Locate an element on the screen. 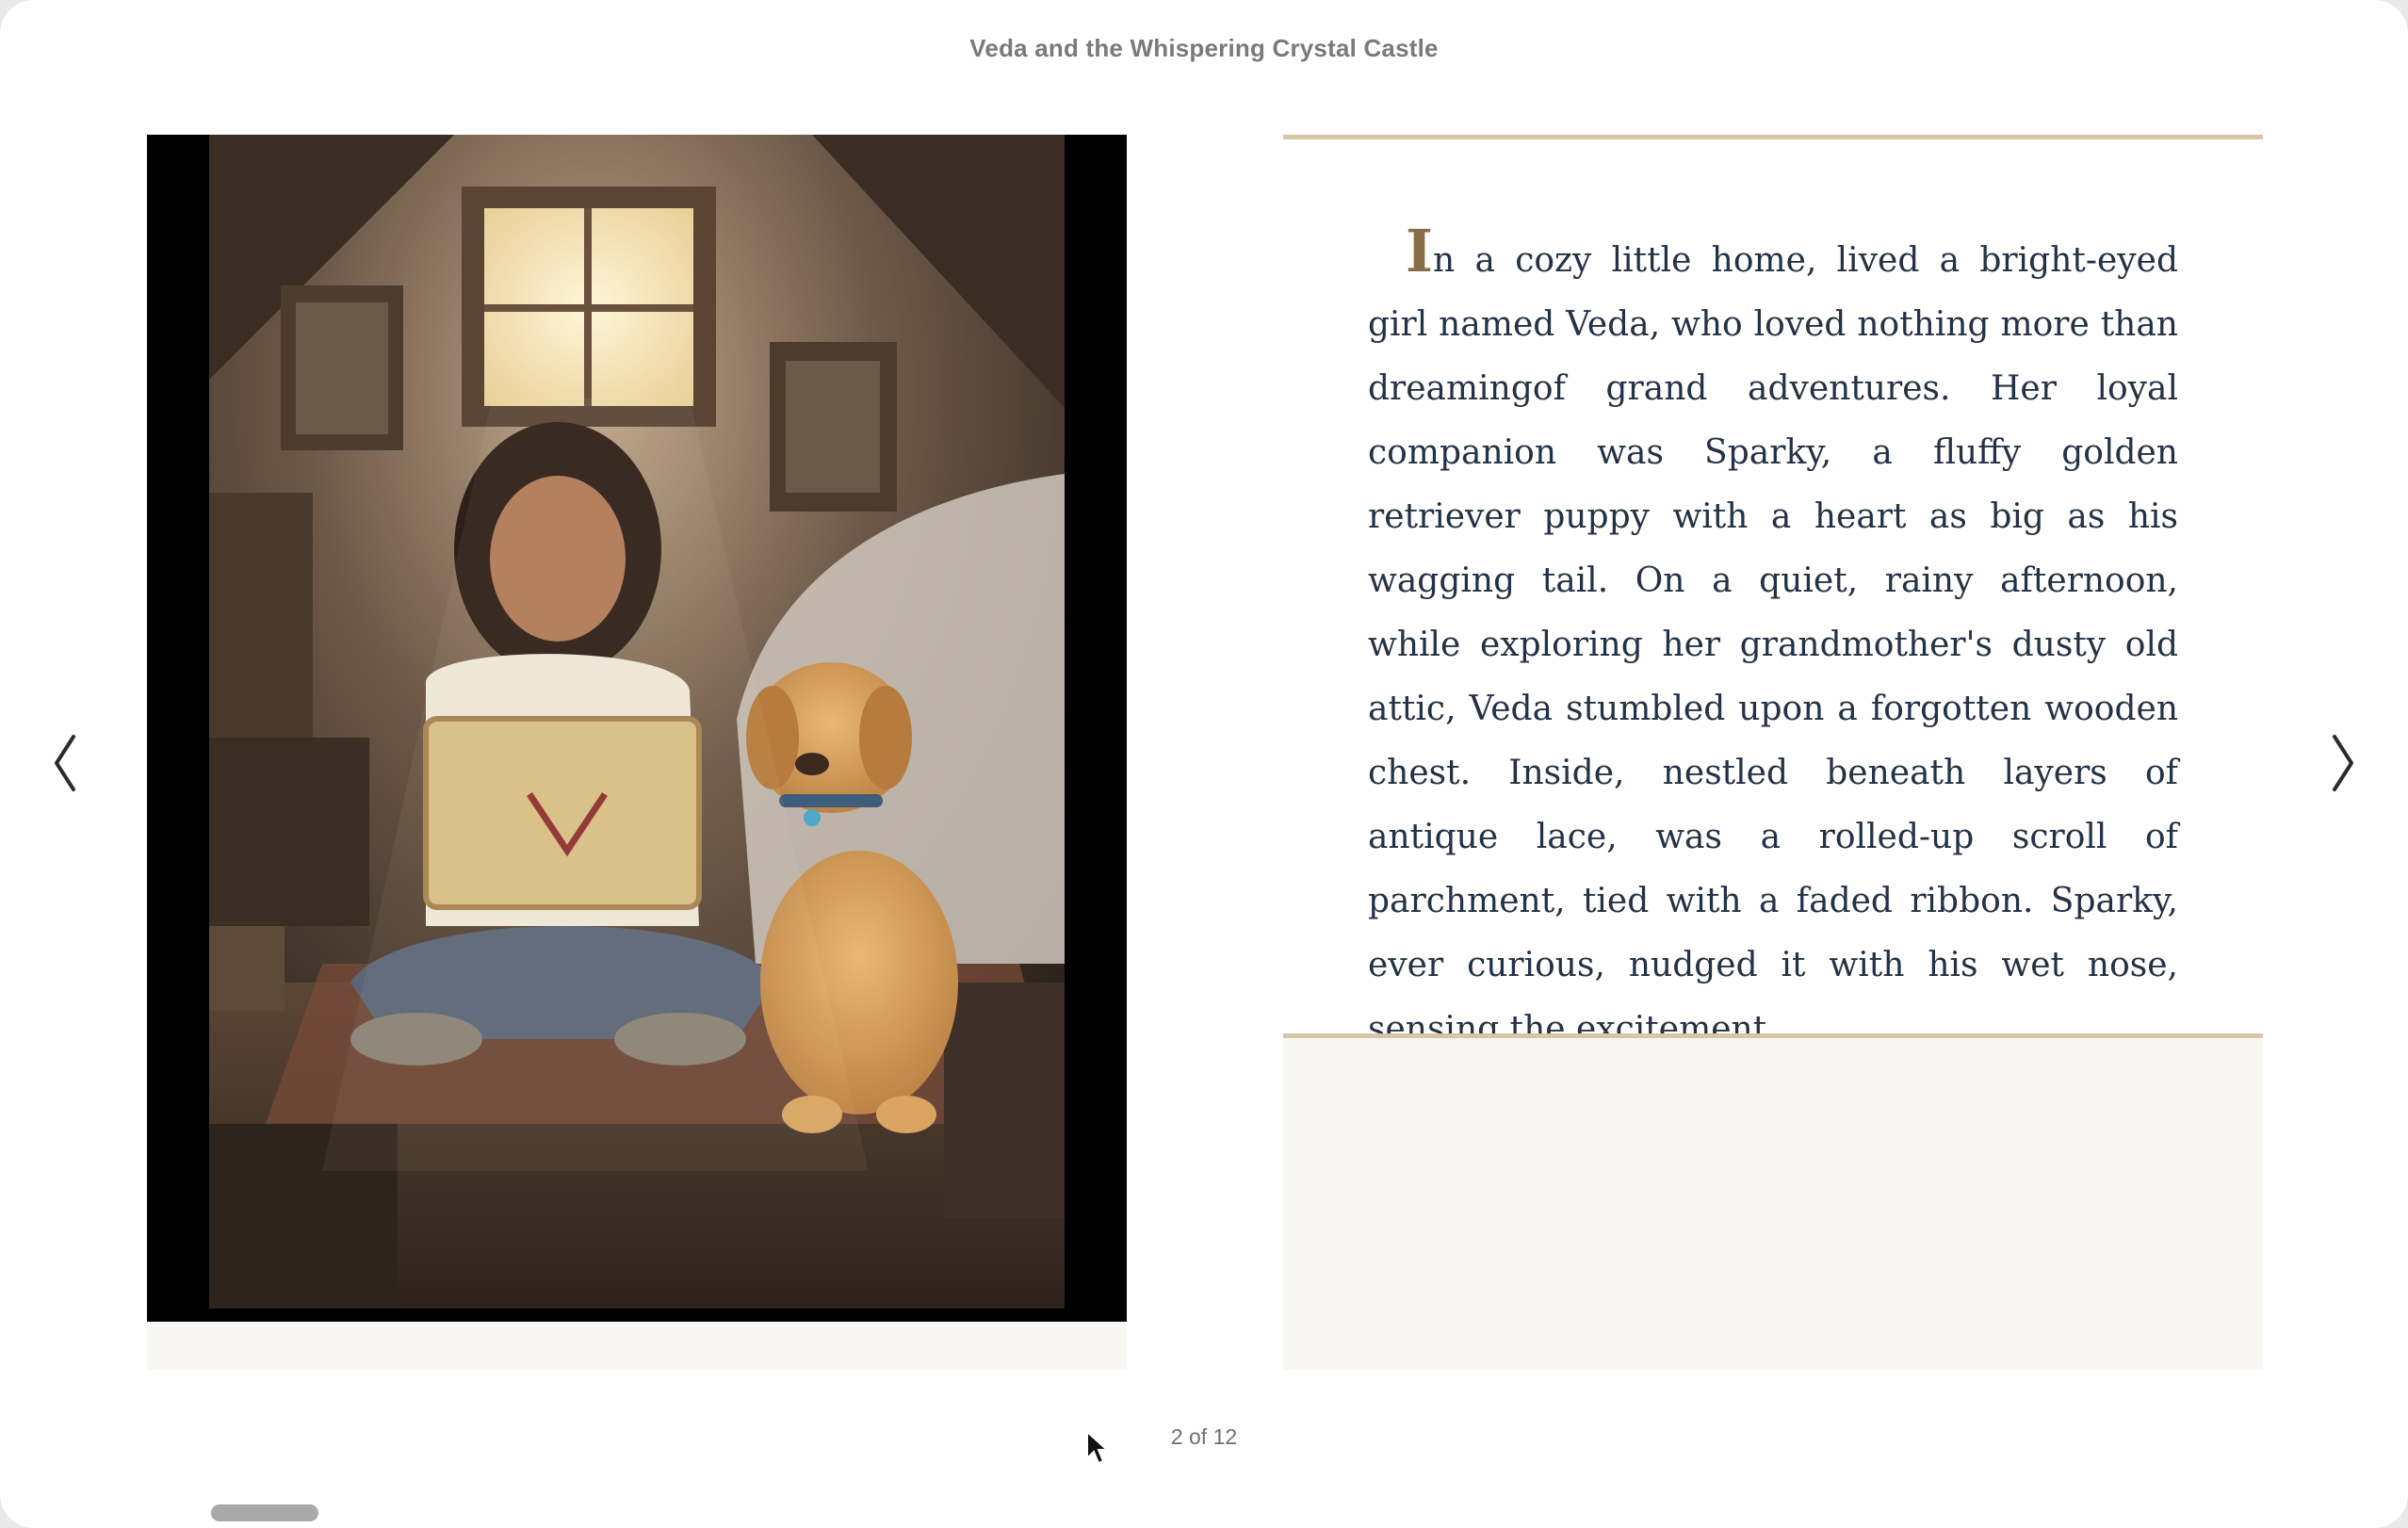  horizontal-scrollbar-thumb is located at coordinates (264, 1512).